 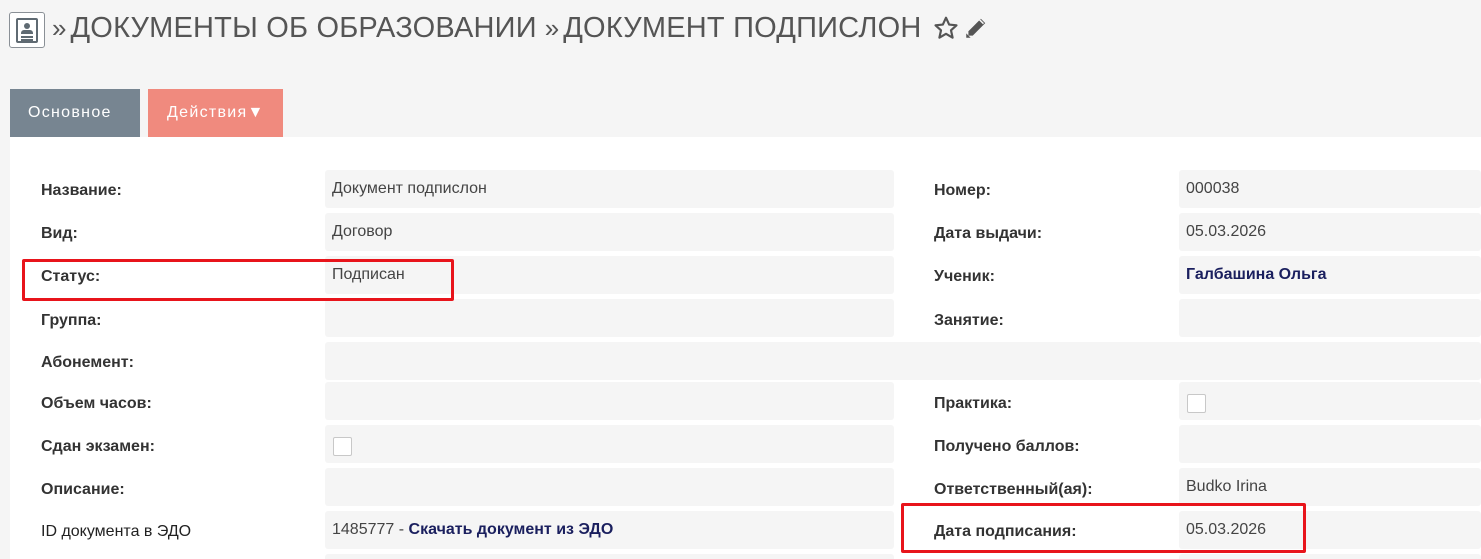 I want to click on description-label: Описание:, so click(x=83, y=489).